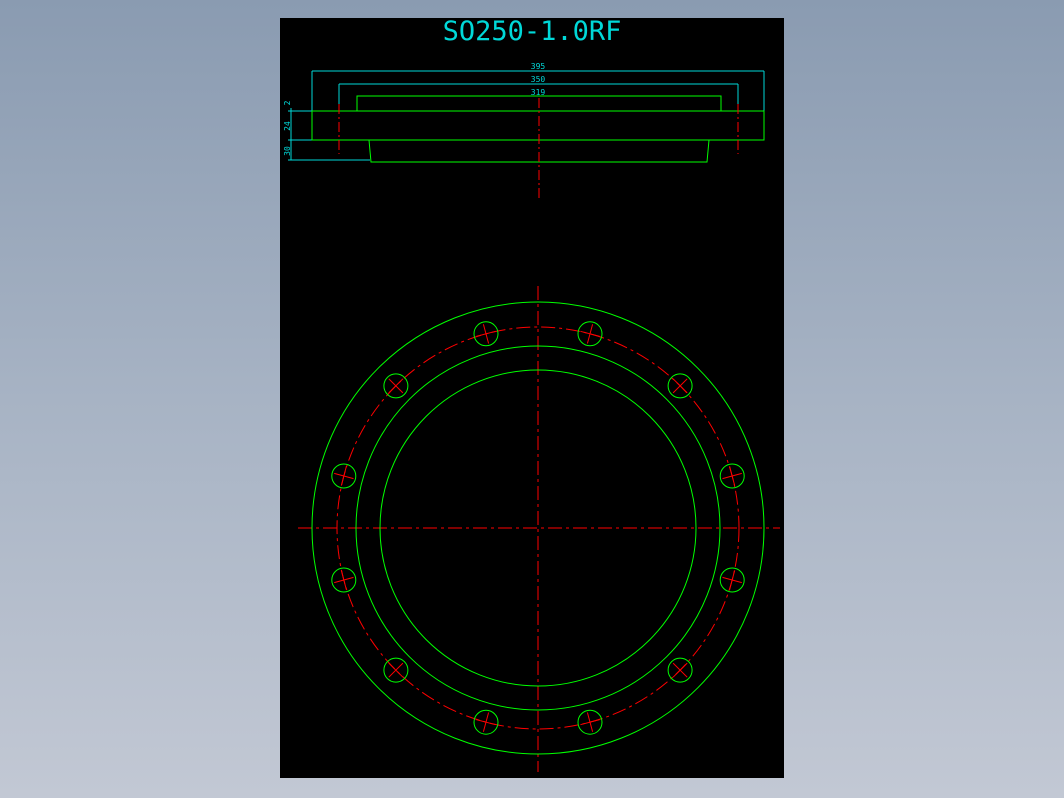 This screenshot has width=1064, height=798. I want to click on dim-395: 395, so click(538, 66).